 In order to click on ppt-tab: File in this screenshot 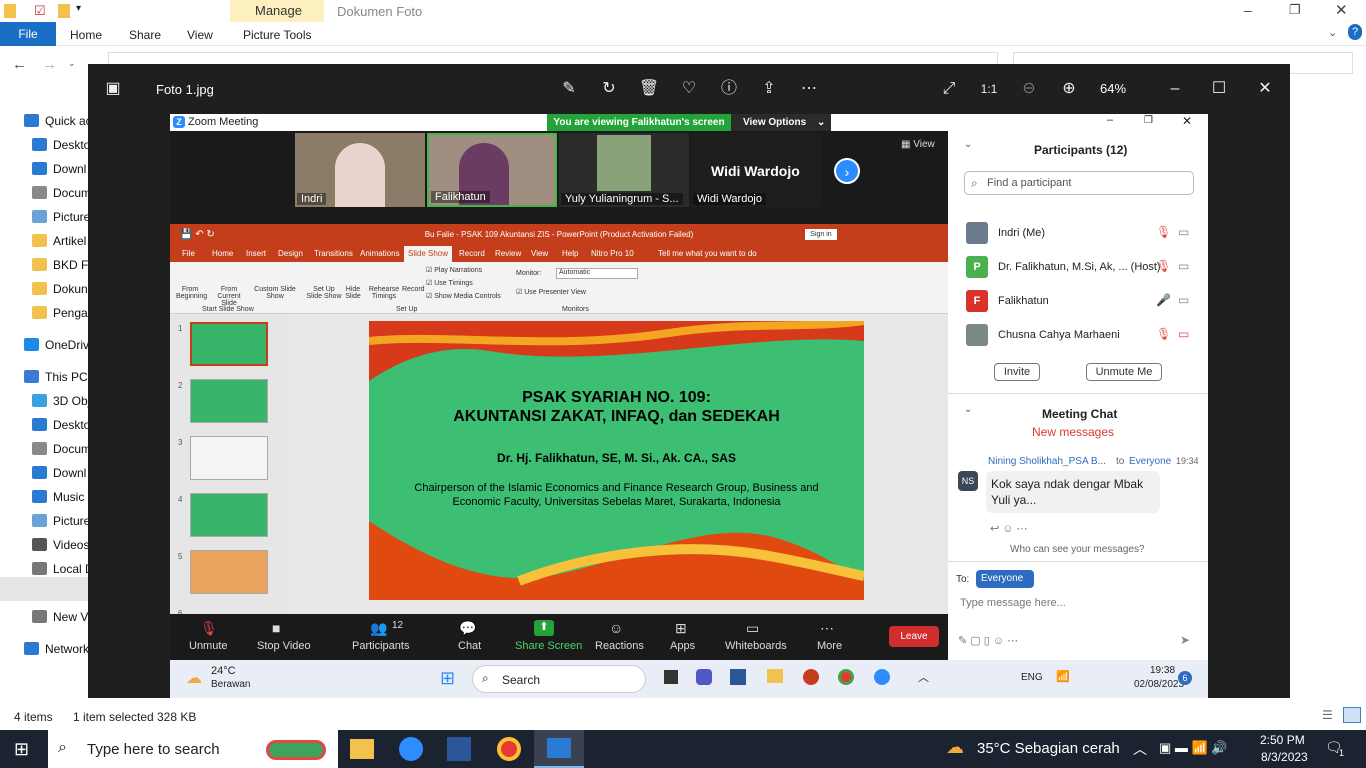, I will do `click(188, 253)`.